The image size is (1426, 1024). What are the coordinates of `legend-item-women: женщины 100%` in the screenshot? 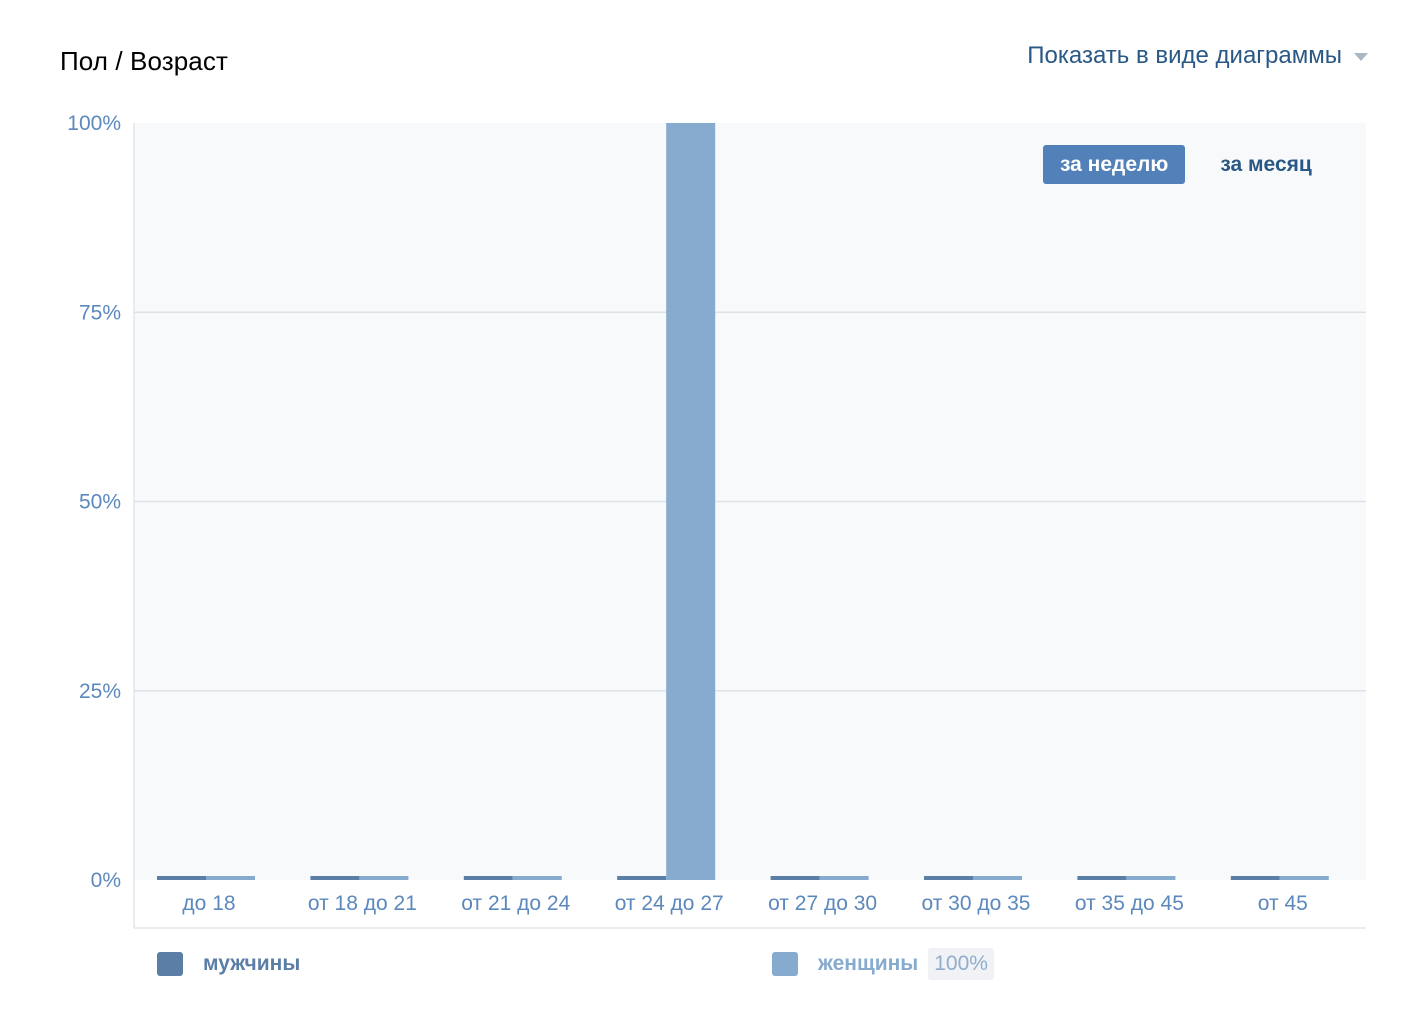 It's located at (883, 964).